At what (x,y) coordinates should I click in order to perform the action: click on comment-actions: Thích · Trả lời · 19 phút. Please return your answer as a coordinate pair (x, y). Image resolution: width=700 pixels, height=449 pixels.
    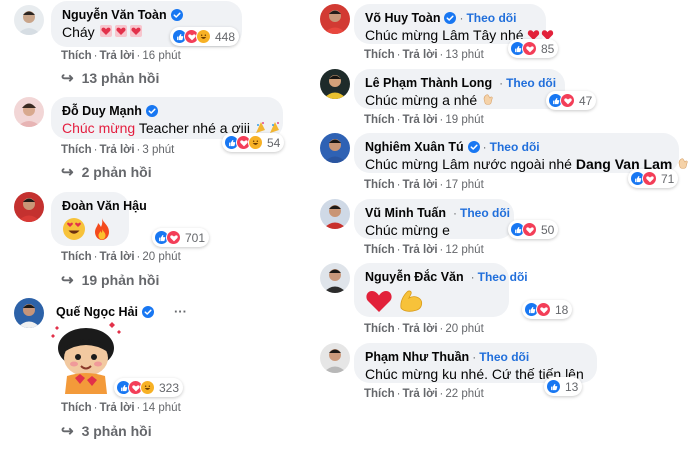
    Looking at the image, I should click on (424, 120).